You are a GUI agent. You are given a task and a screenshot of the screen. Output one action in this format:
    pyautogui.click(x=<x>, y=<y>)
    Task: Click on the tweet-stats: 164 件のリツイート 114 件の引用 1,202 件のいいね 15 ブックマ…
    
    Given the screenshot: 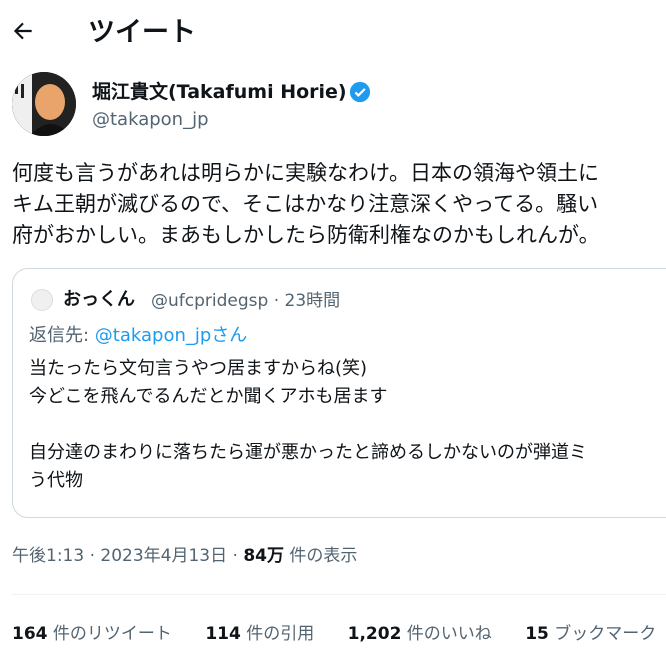 What is the action you would take?
    pyautogui.click(x=339, y=634)
    